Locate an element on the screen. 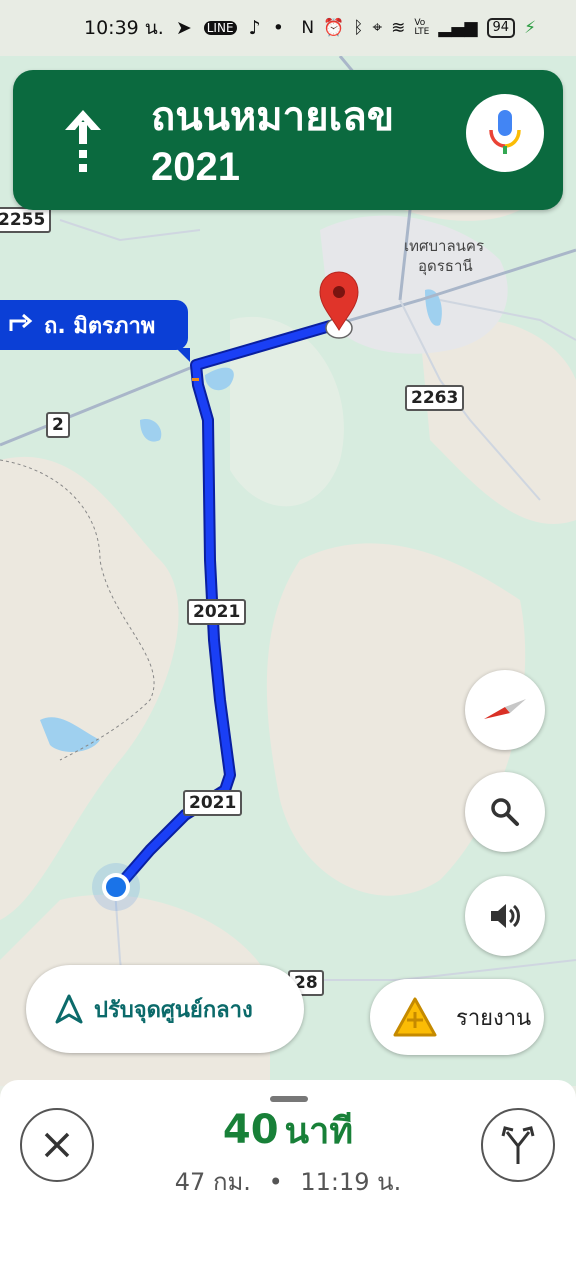  up-arrow-icon is located at coordinates (83, 141).